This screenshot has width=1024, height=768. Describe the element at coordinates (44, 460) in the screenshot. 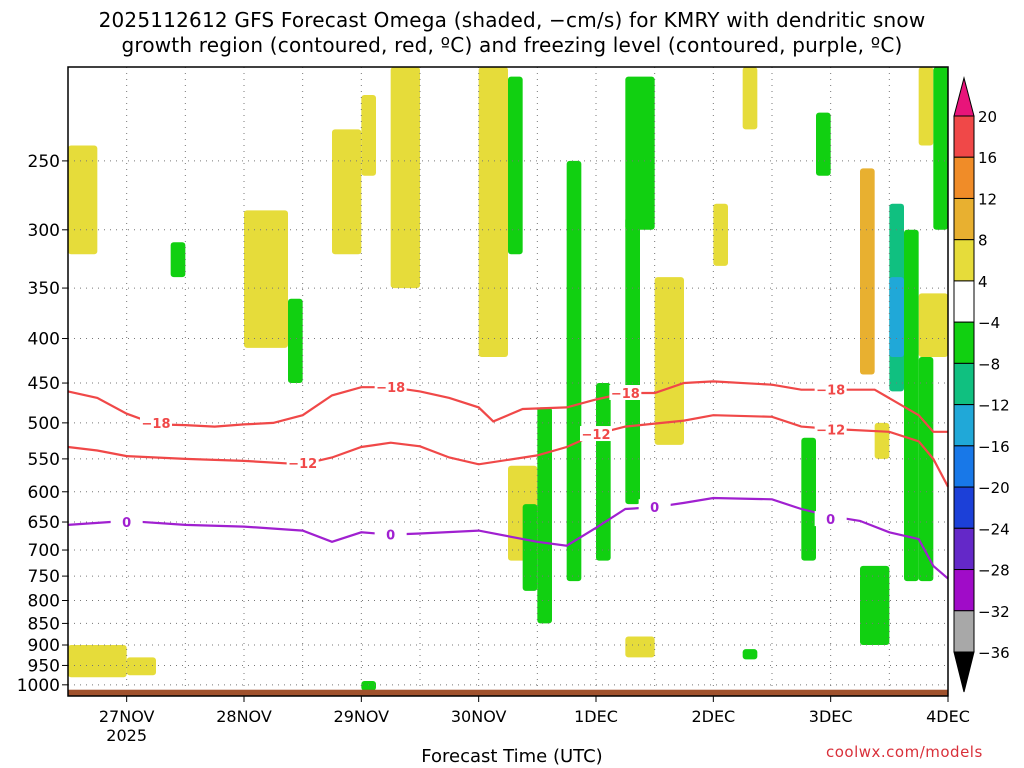

I see `y-tick-label-550: 550` at that location.